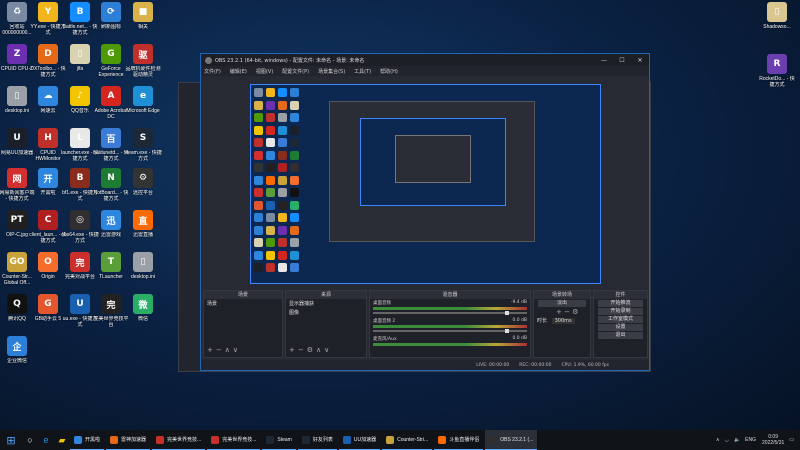 This screenshot has width=800, height=450. Describe the element at coordinates (295, 71) in the screenshot. I see `menu-profile: 配置文件(P)` at that location.